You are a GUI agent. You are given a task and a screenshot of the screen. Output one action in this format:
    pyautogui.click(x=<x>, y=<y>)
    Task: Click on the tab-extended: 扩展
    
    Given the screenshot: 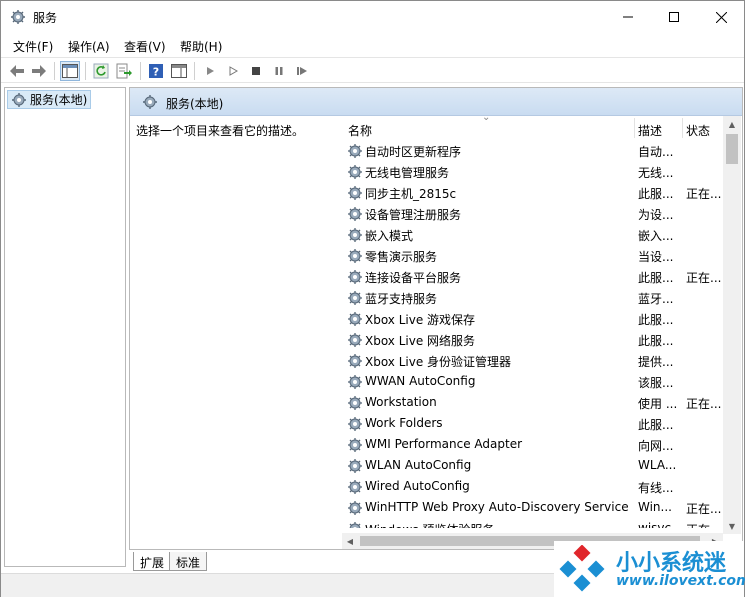 What is the action you would take?
    pyautogui.click(x=152, y=561)
    